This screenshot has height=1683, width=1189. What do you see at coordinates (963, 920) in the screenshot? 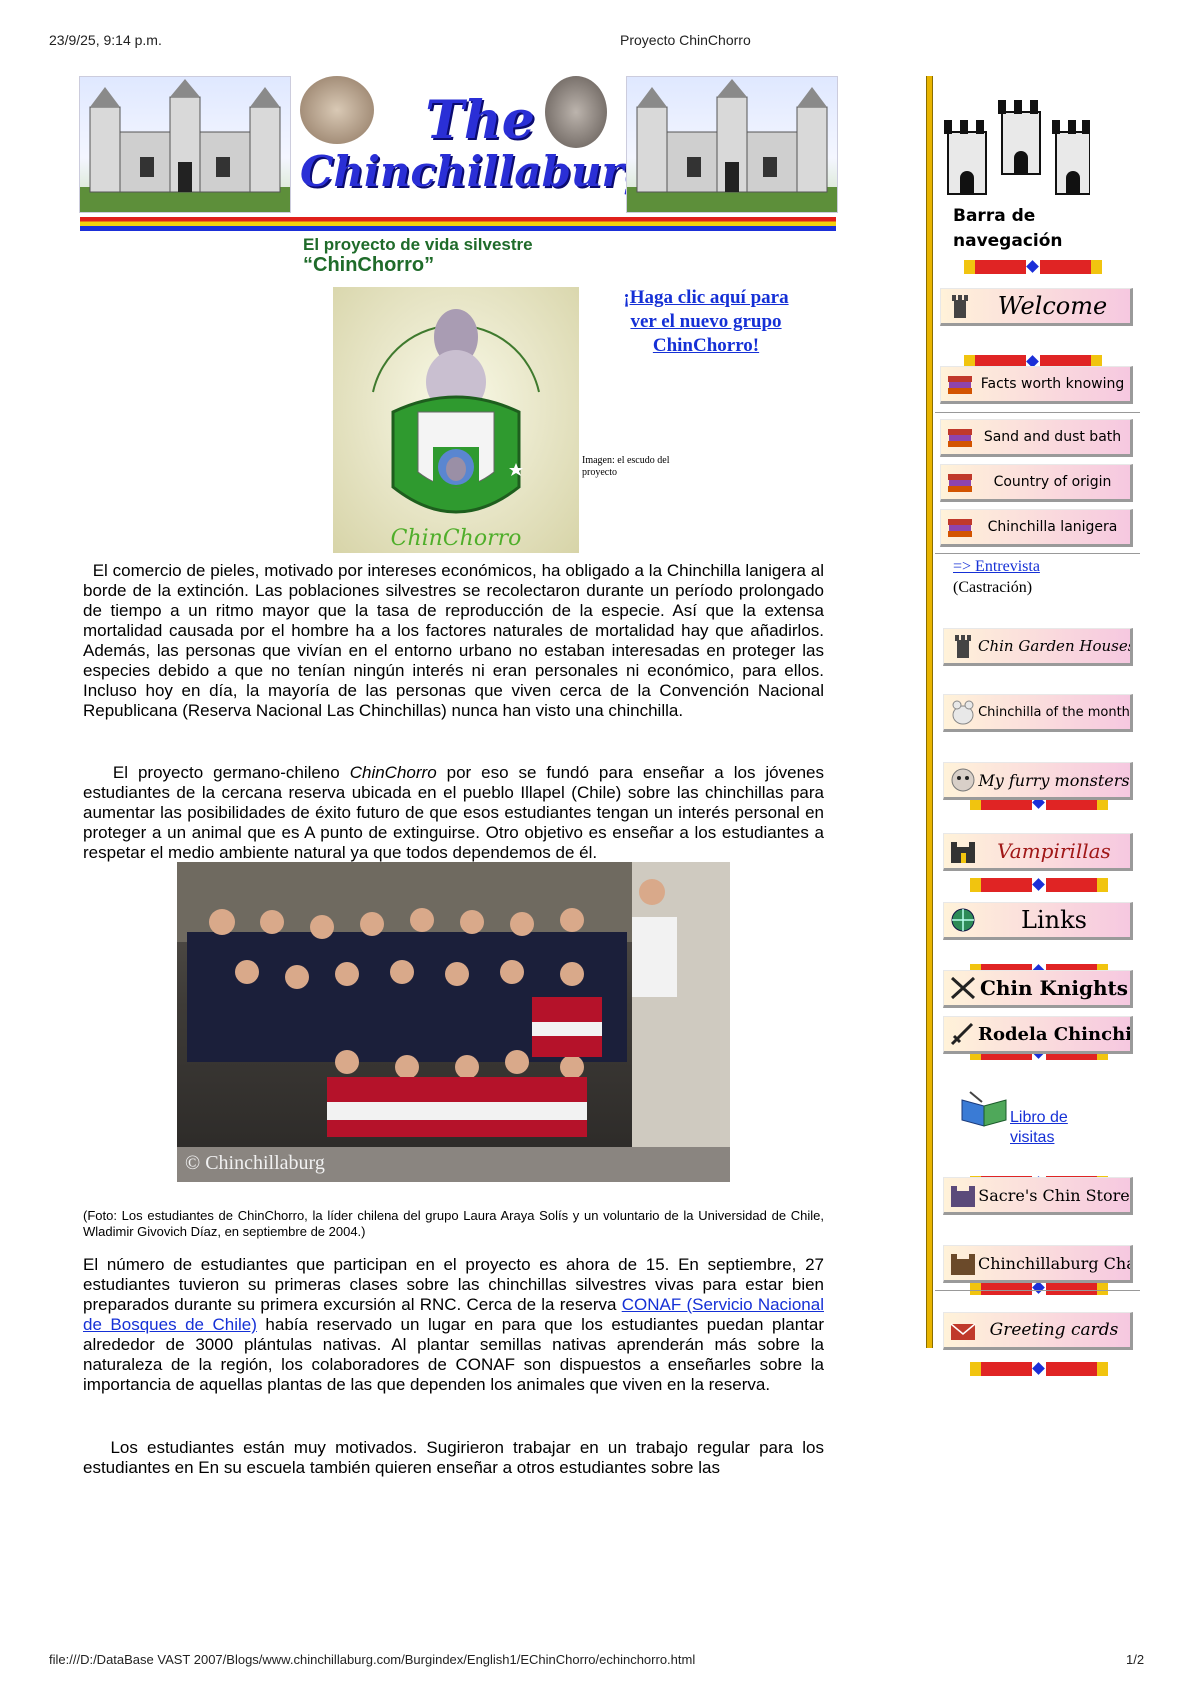
I see `globe-icon` at bounding box center [963, 920].